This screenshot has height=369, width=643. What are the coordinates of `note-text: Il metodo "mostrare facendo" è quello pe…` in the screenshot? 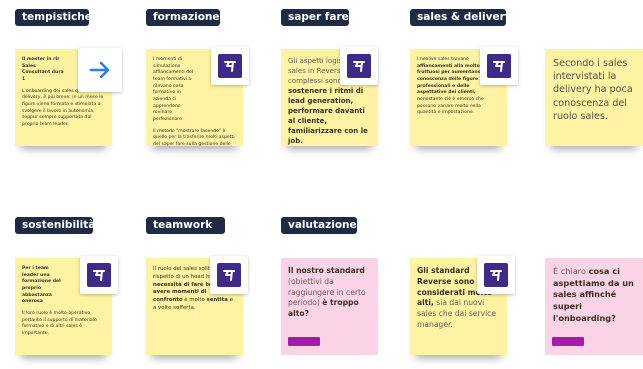 It's located at (194, 137).